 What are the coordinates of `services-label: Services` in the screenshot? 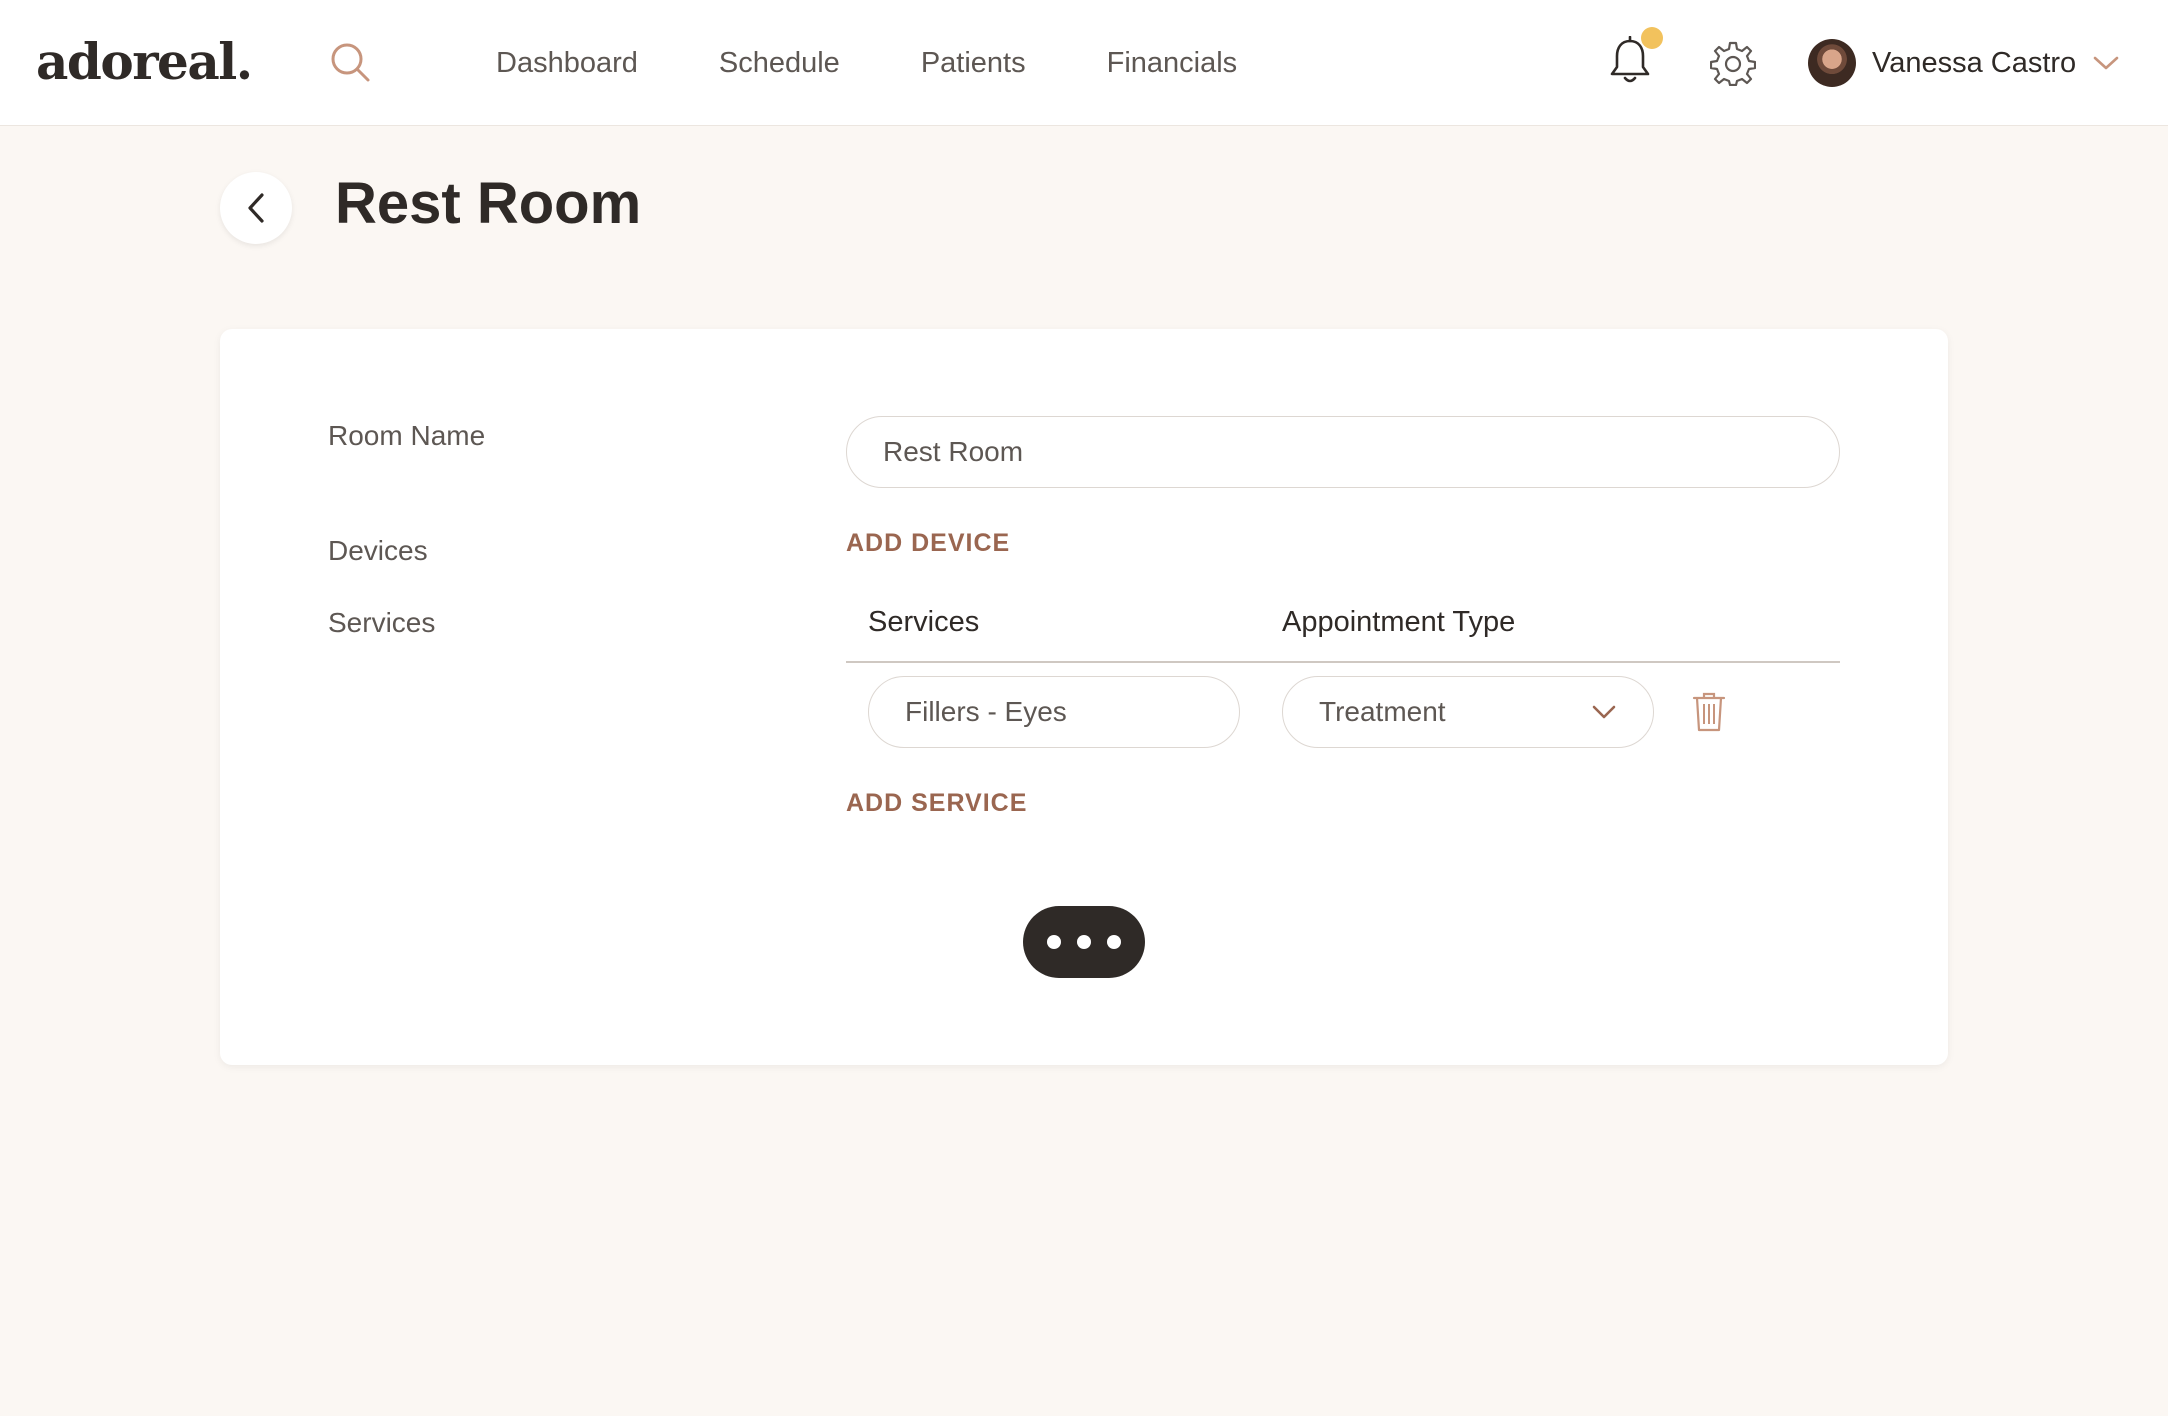 It's located at (382, 622).